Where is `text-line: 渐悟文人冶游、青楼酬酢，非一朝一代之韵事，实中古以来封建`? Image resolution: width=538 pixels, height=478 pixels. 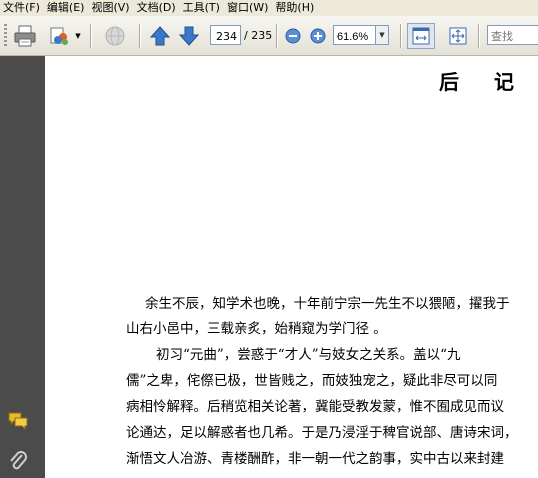 text-line: 渐悟文人冶游、青楼酬酢，非一朝一代之韵事，实中古以来封建 is located at coordinates (315, 459).